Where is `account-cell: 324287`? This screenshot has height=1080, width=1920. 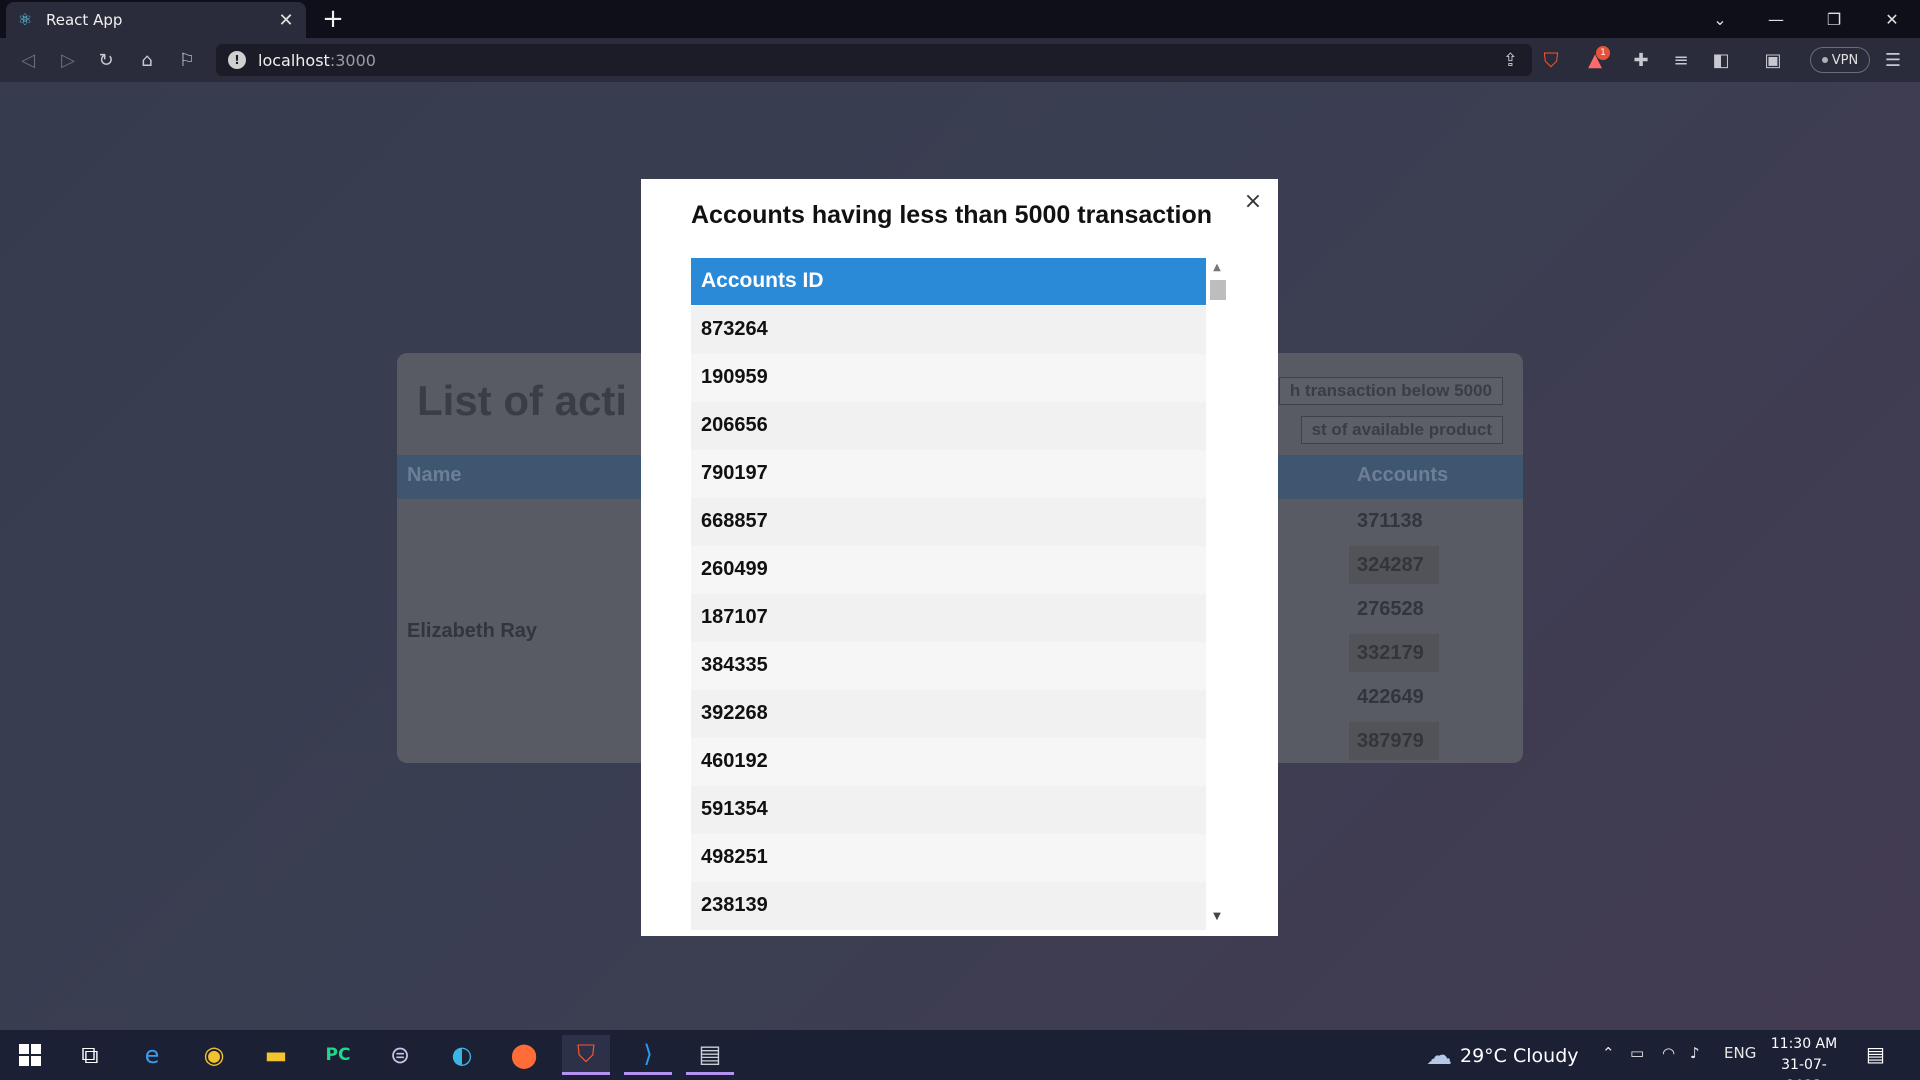 account-cell: 324287 is located at coordinates (1394, 565).